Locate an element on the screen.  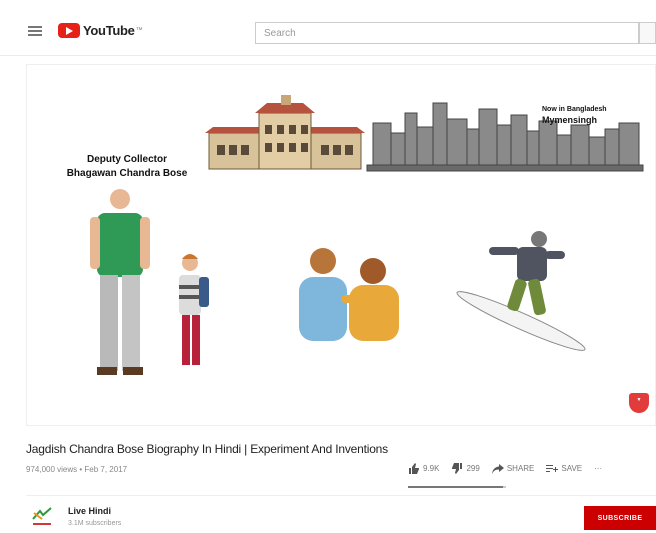
dislike-button: 299 is located at coordinates (465, 468).